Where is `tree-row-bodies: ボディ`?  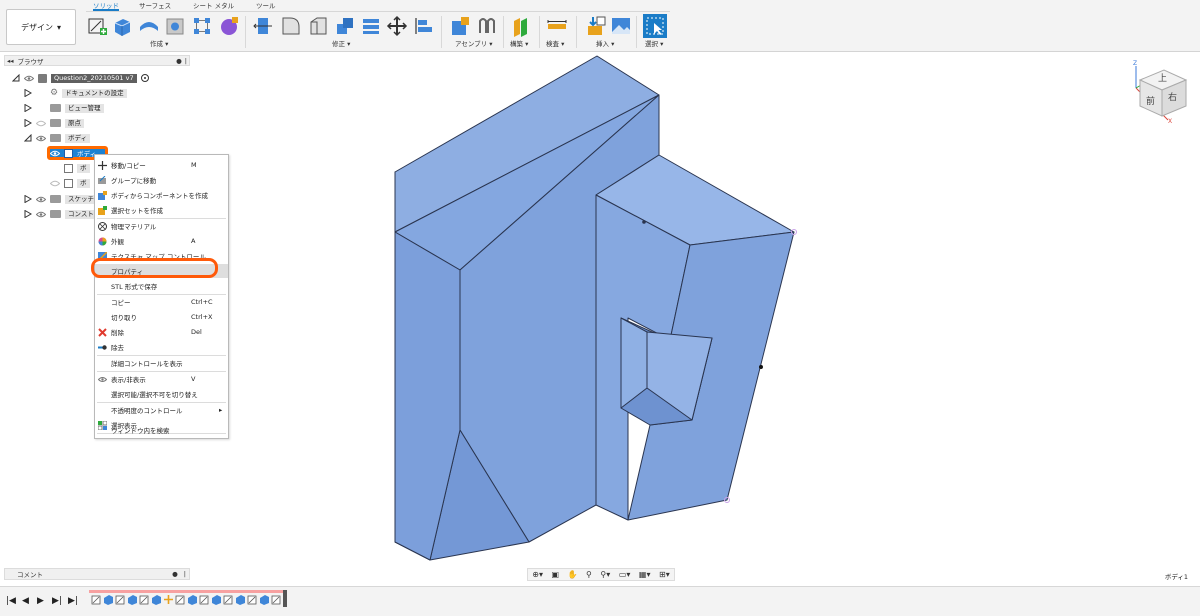 tree-row-bodies: ボディ is located at coordinates (57, 138).